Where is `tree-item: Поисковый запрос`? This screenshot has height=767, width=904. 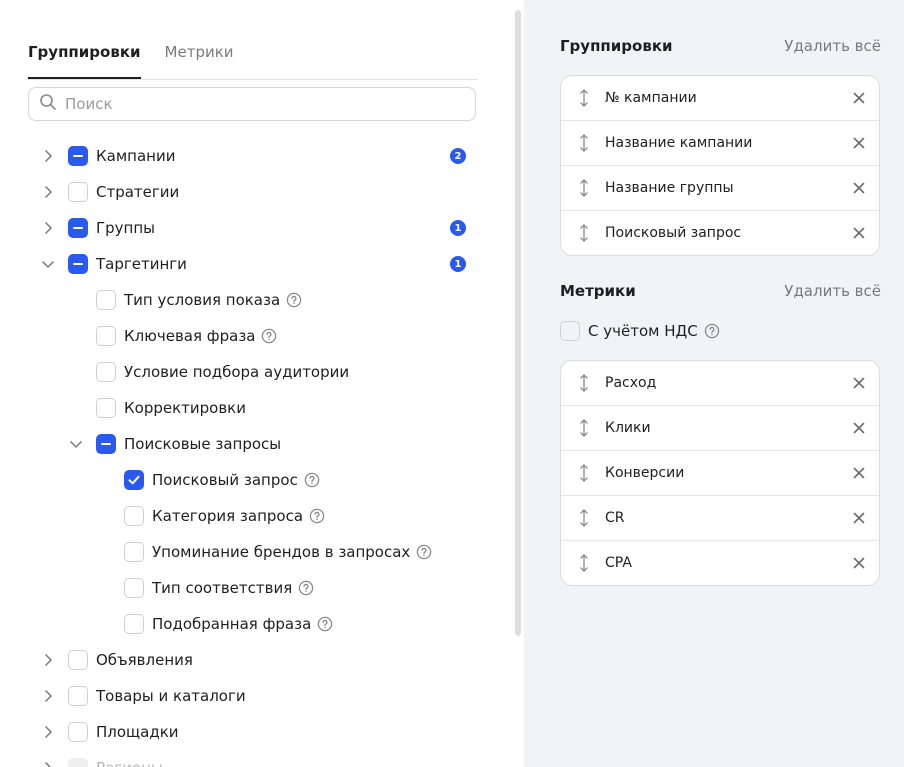
tree-item: Поисковый запрос is located at coordinates (208, 480).